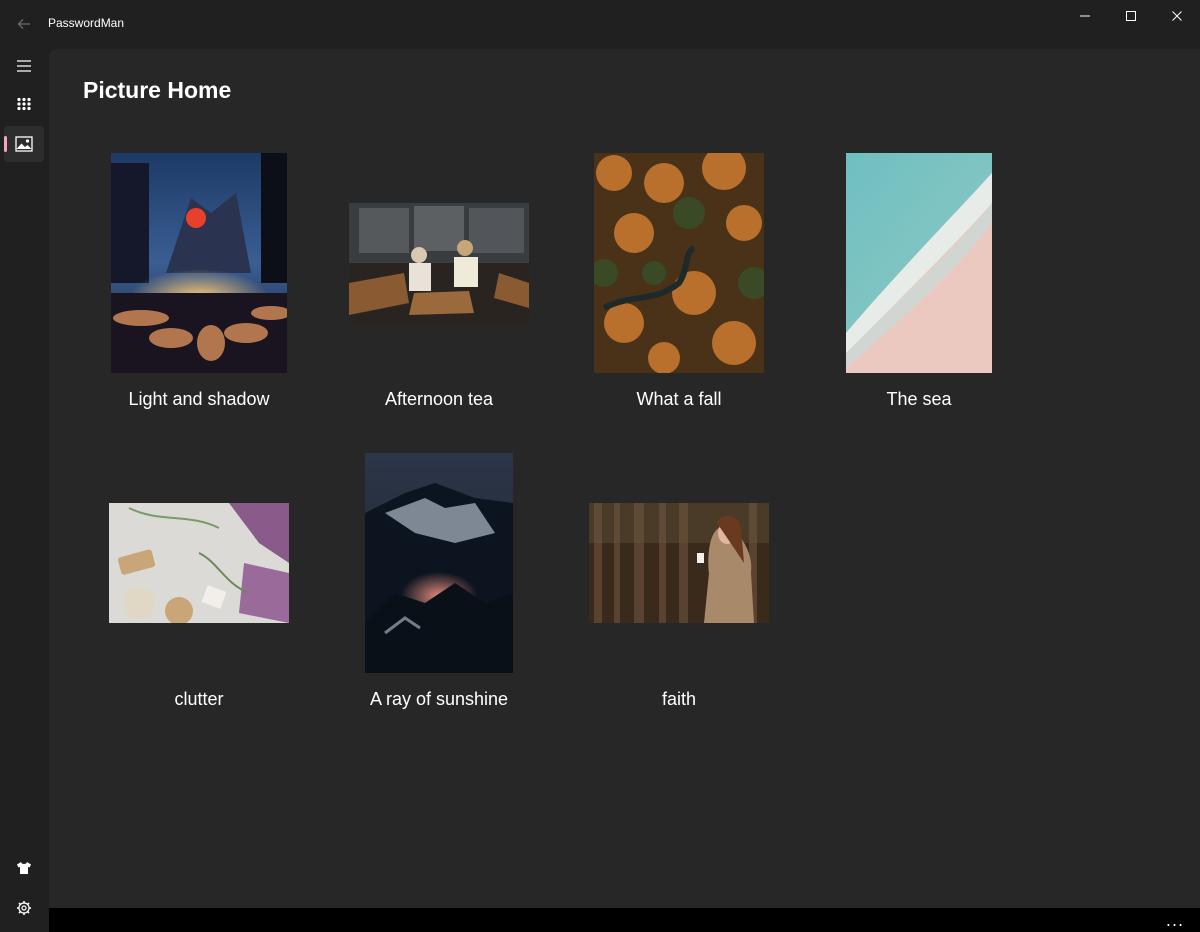 Image resolution: width=1200 pixels, height=932 pixels. Describe the element at coordinates (679, 263) in the screenshot. I see `picture-what-a-fall` at that location.